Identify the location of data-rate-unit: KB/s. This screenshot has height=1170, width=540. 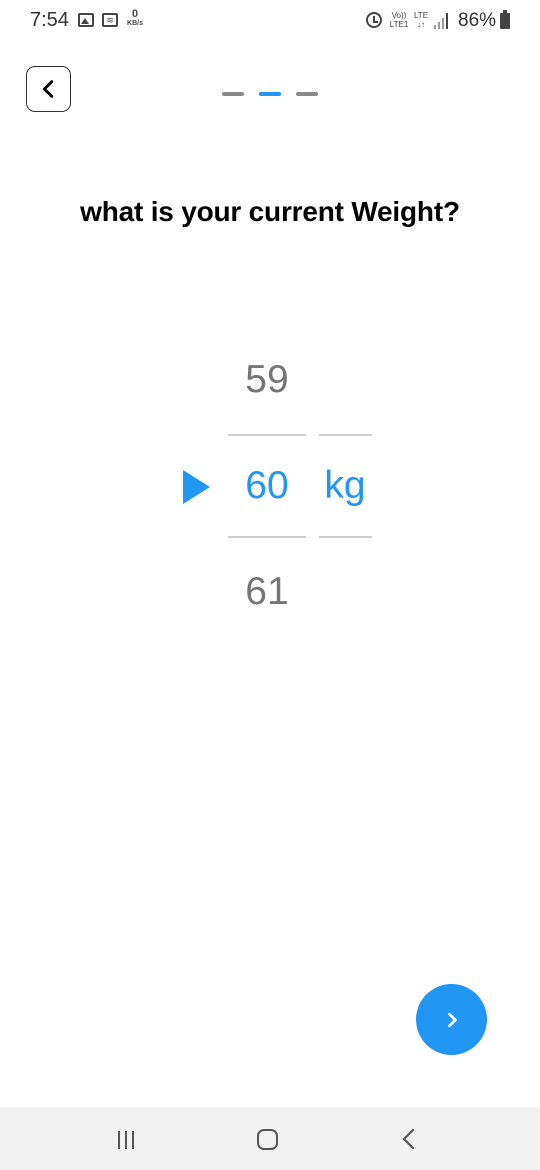
(135, 23).